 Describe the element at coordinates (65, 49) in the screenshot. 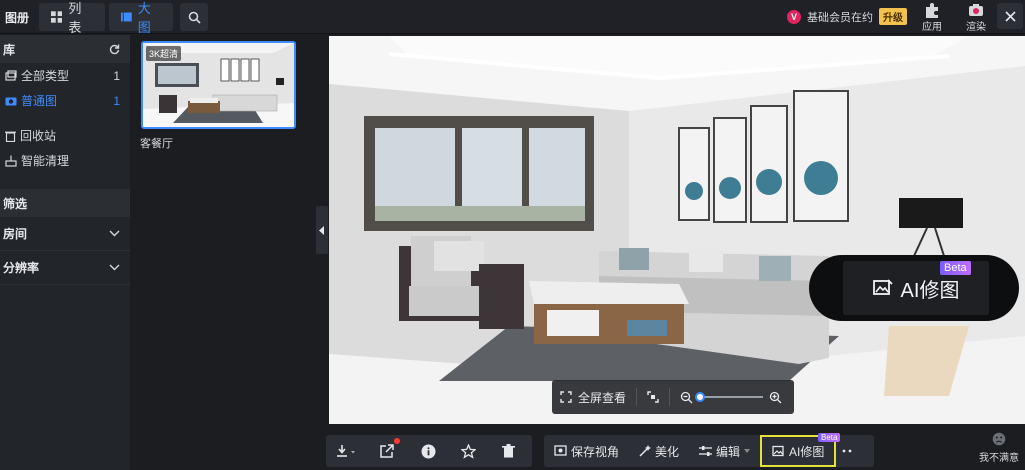

I see `library-header: 库` at that location.